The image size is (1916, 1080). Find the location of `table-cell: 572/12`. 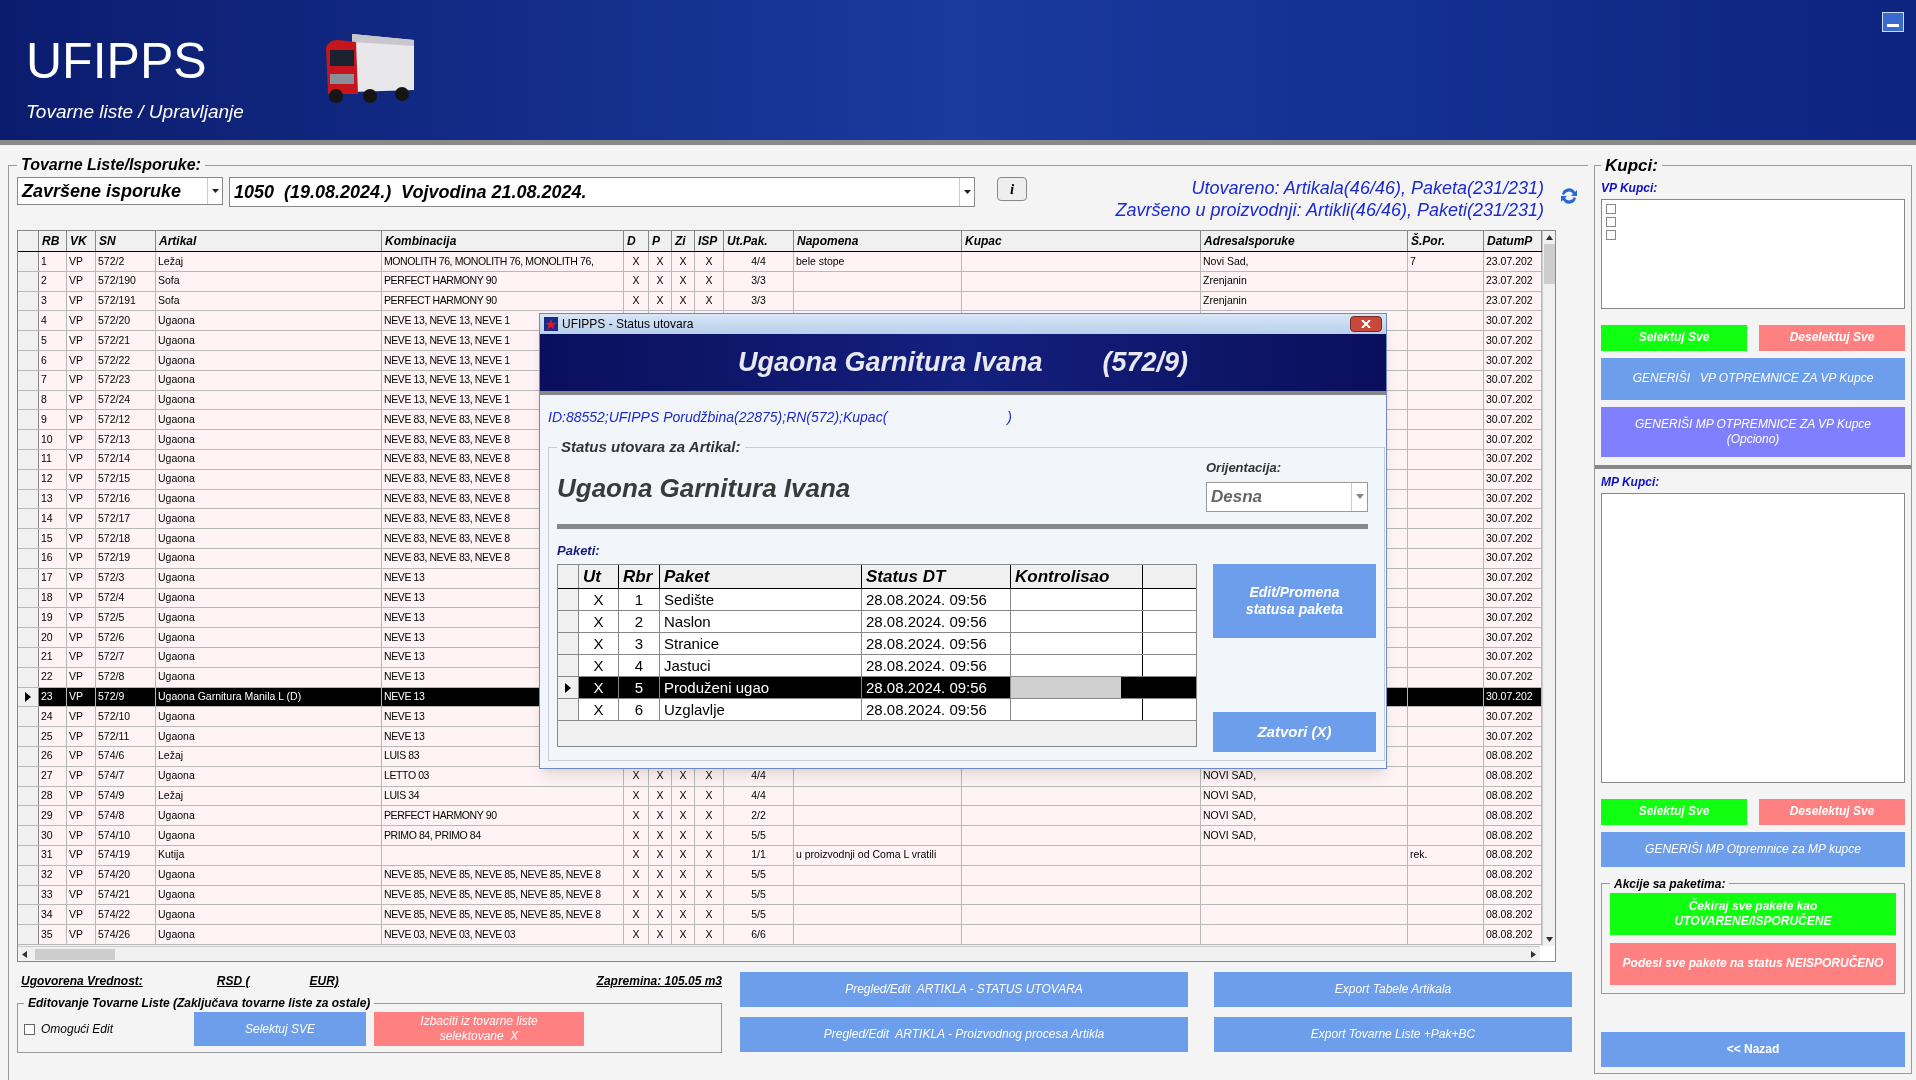

table-cell: 572/12 is located at coordinates (126, 420).